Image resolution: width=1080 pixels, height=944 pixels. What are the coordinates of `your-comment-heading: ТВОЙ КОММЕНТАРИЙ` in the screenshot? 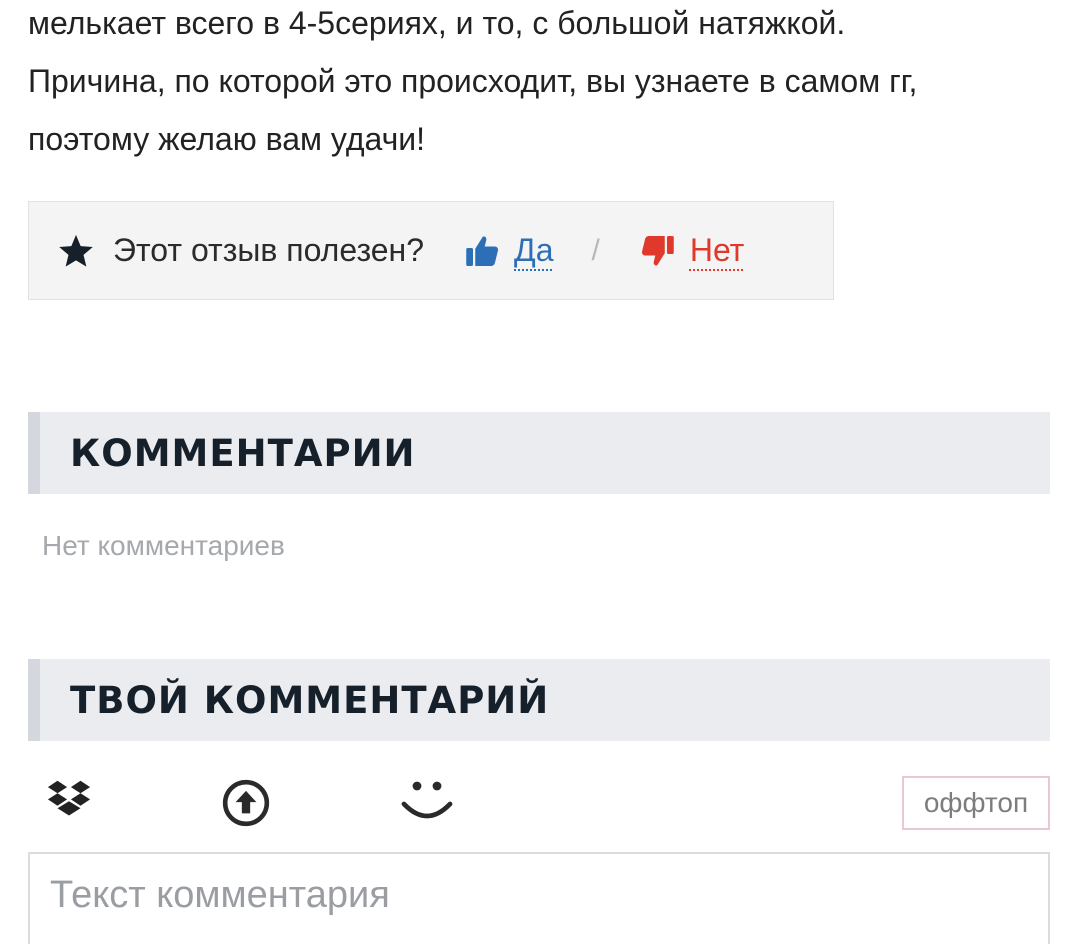 It's located at (539, 700).